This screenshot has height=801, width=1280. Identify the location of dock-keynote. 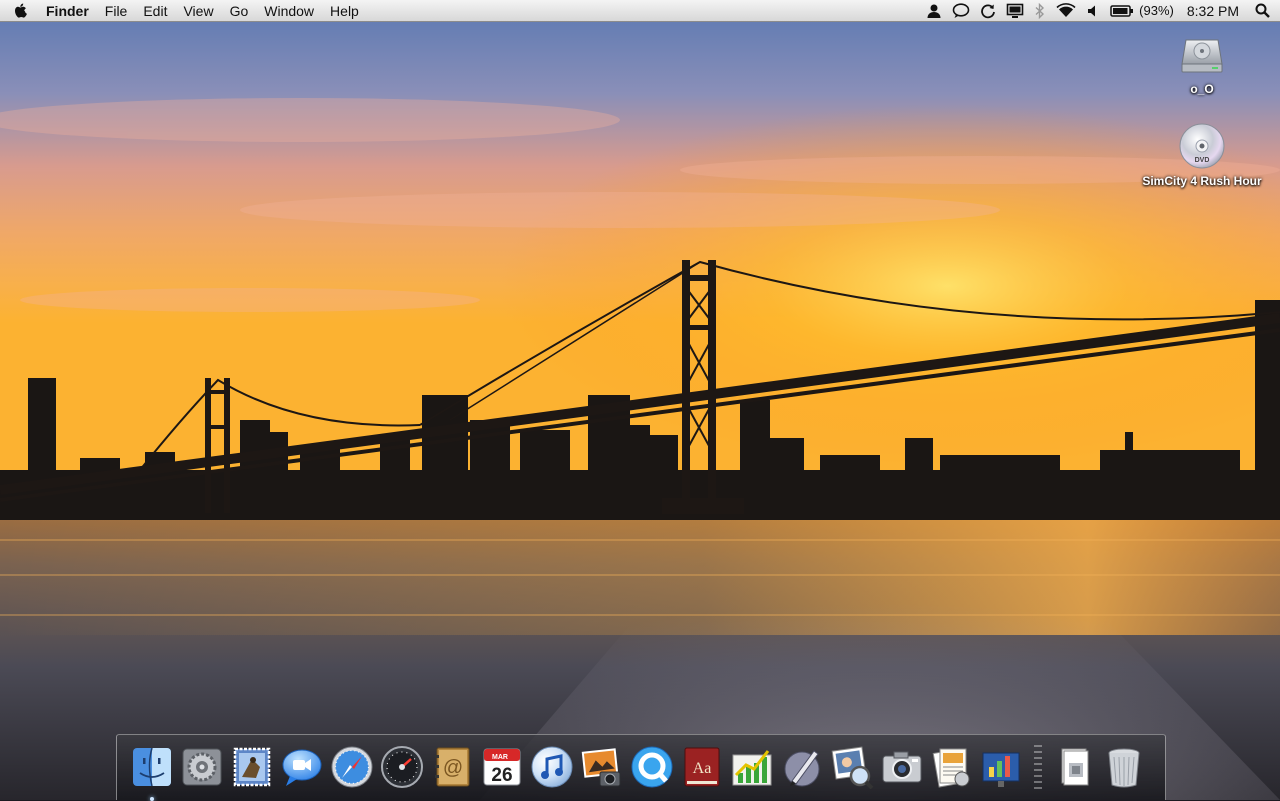
(1002, 767).